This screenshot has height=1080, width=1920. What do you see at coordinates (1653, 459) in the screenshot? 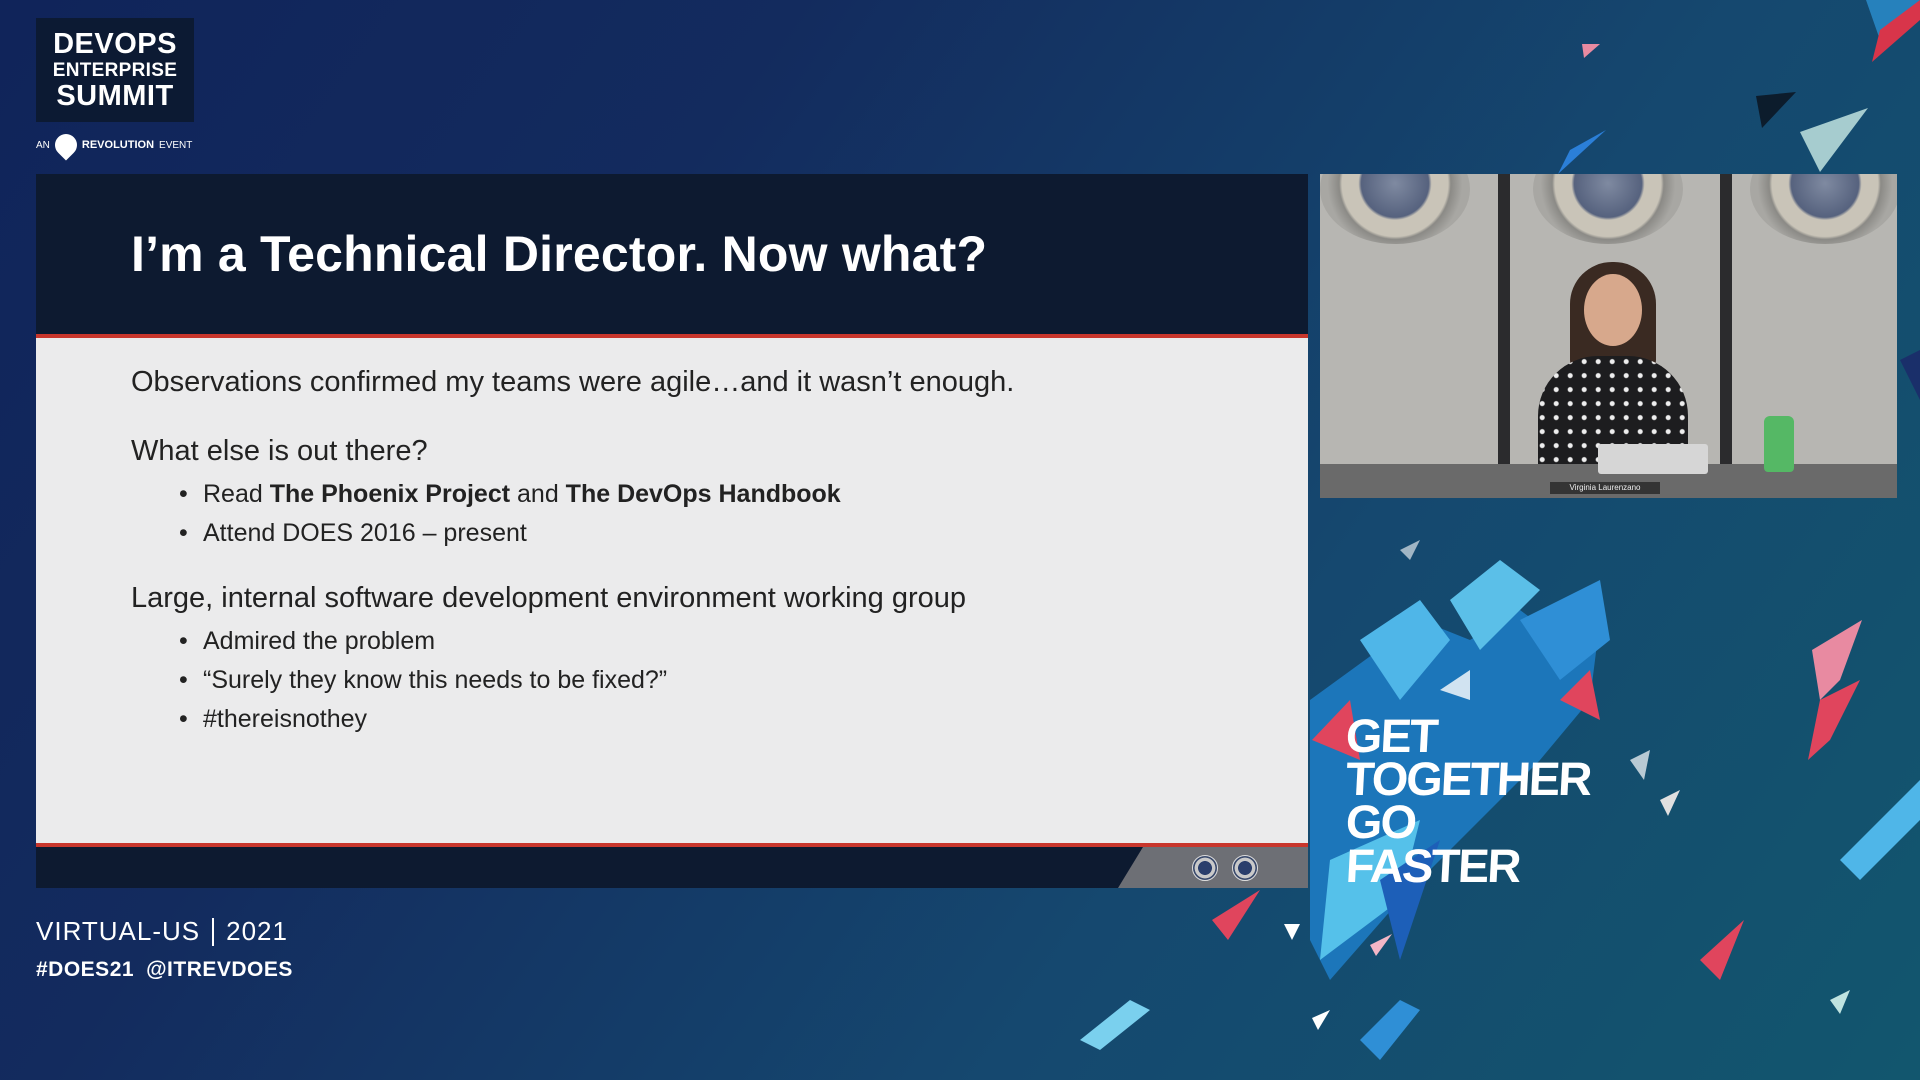
I see `laptop` at bounding box center [1653, 459].